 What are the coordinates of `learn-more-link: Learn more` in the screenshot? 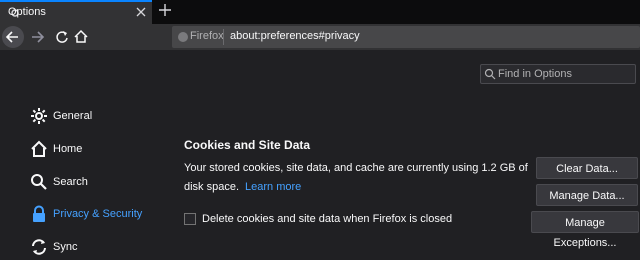 It's located at (273, 187).